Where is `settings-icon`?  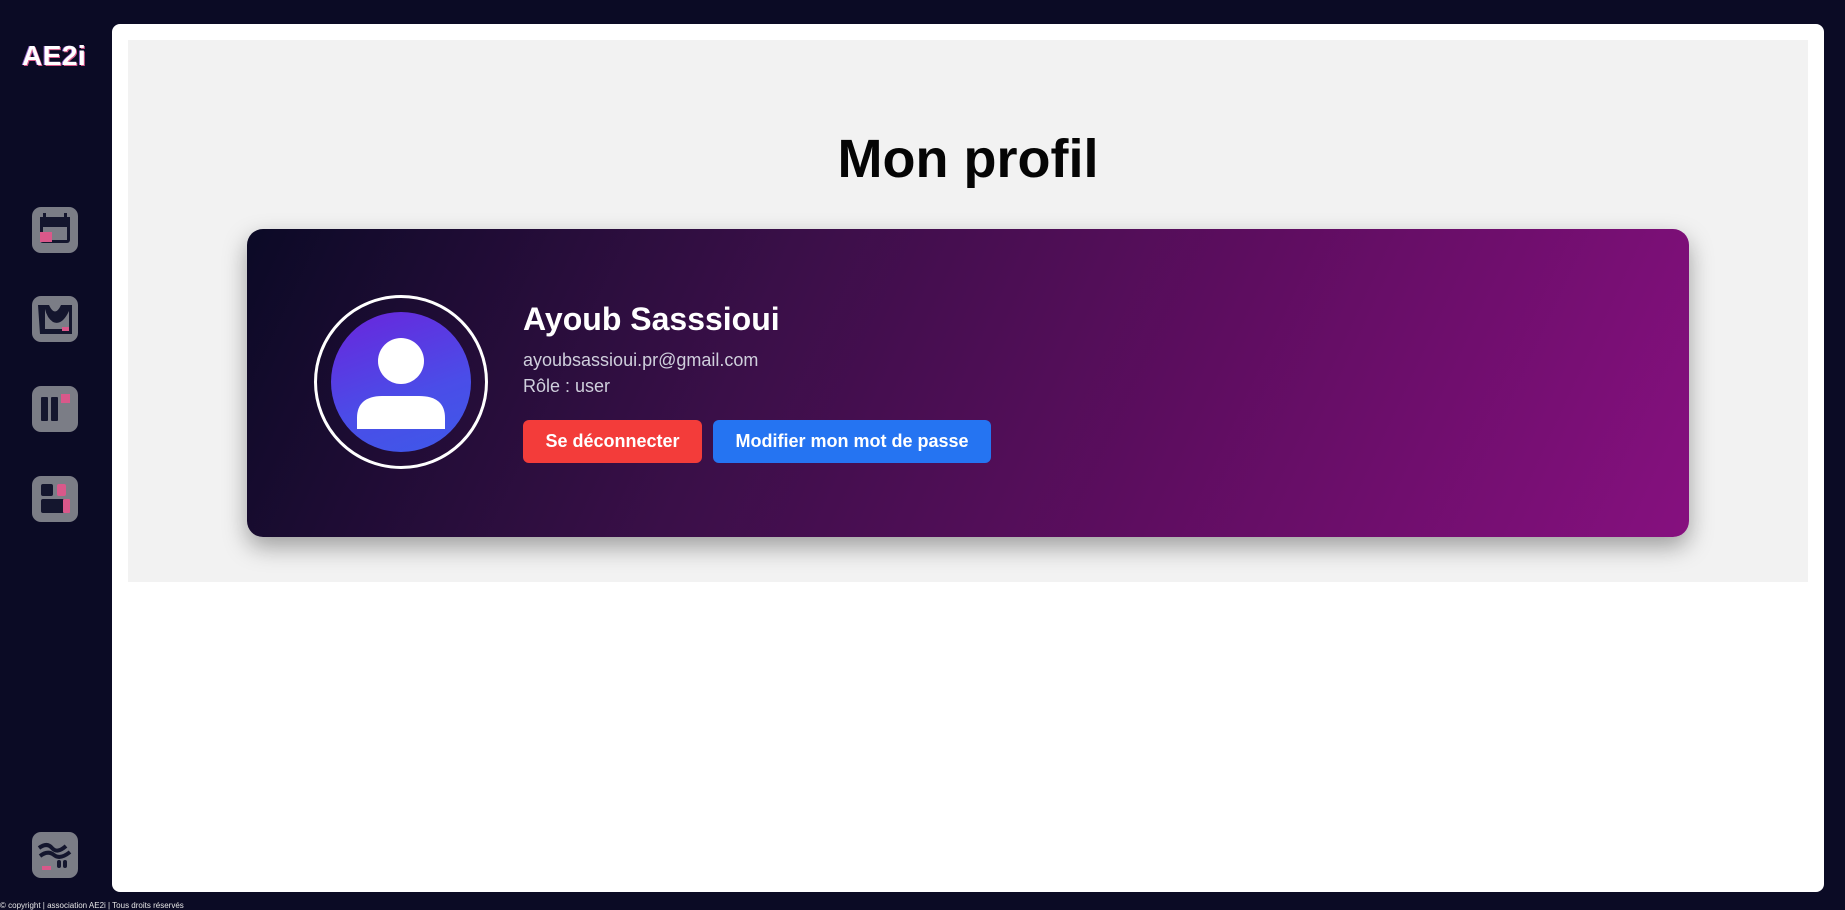
settings-icon is located at coordinates (54, 856).